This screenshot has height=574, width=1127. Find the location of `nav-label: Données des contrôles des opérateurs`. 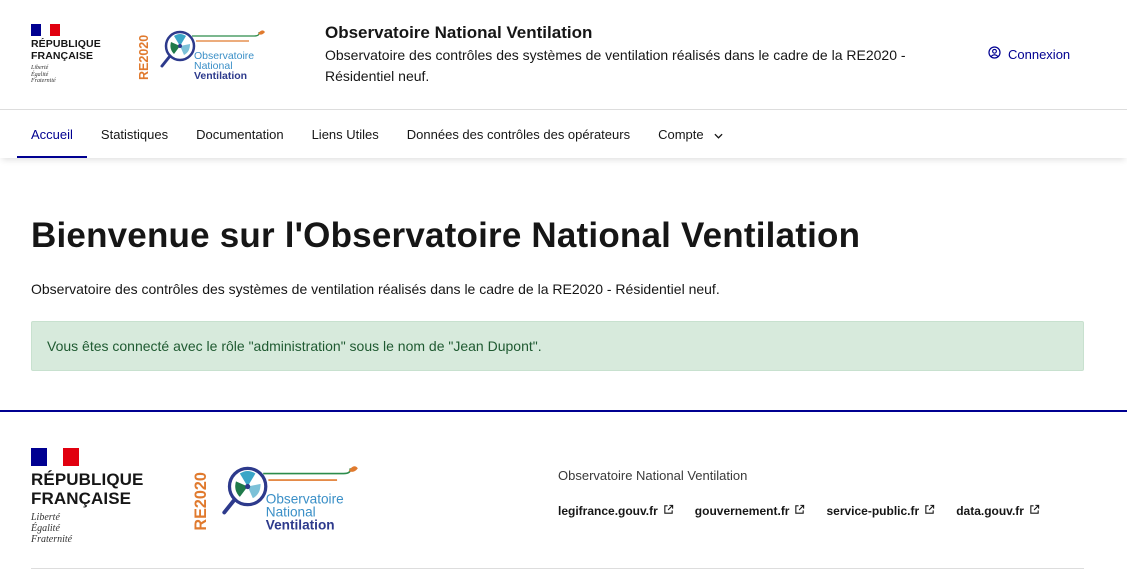

nav-label: Données des contrôles des opérateurs is located at coordinates (518, 134).